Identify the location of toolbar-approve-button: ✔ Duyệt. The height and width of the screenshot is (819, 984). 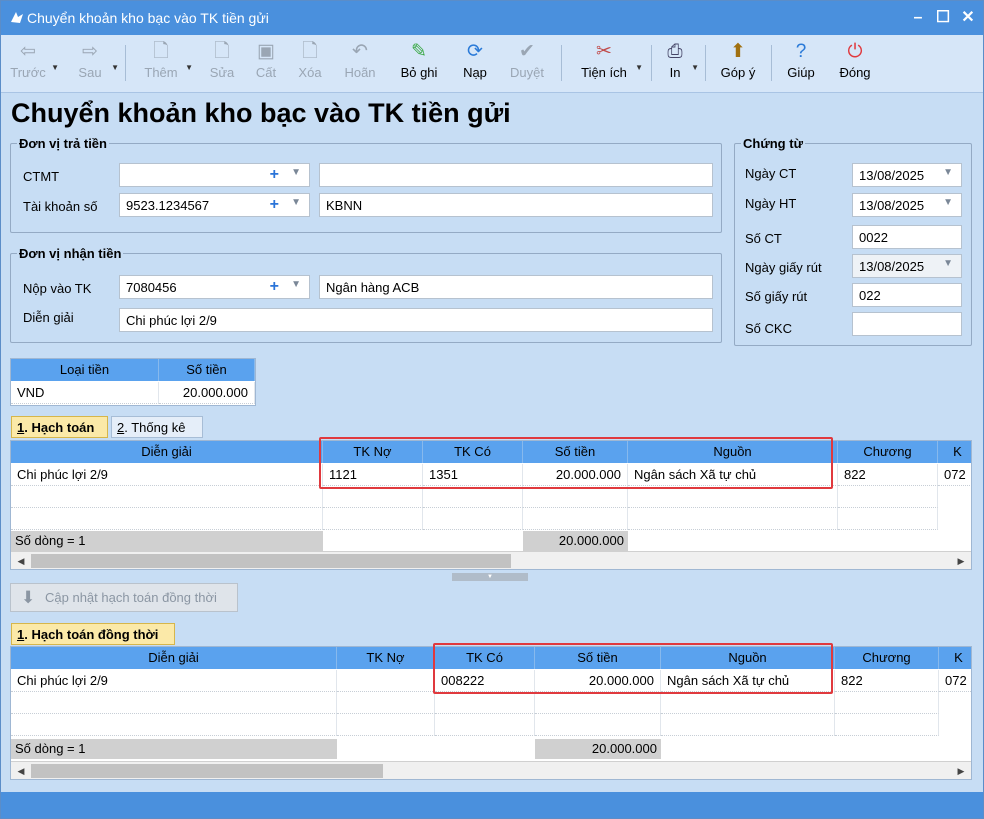
(527, 64).